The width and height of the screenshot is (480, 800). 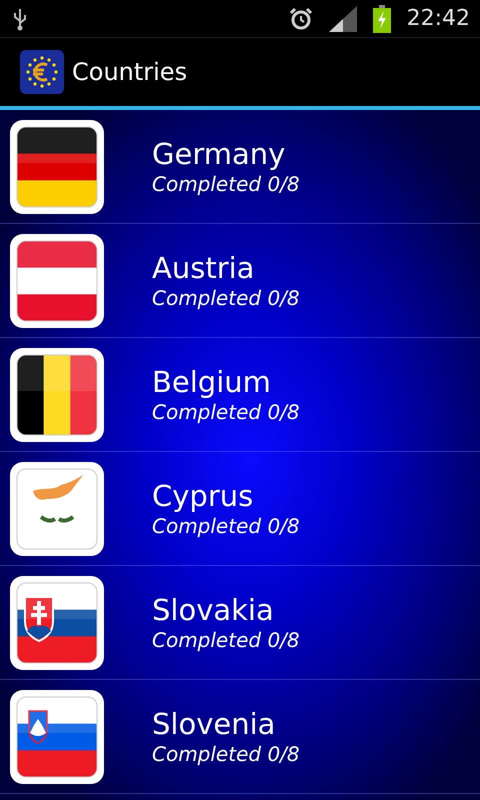 I want to click on country-name: Germany, so click(x=226, y=154).